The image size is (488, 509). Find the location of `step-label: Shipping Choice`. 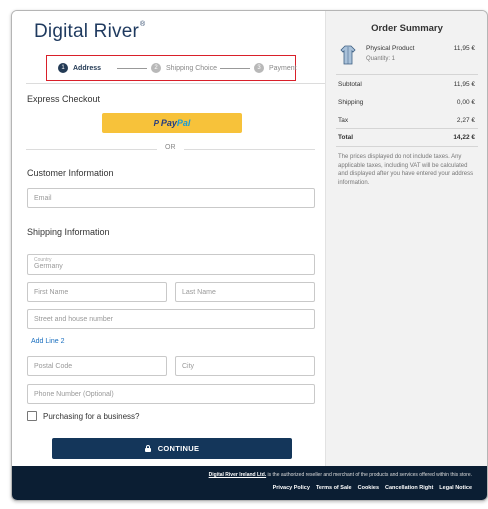

step-label: Shipping Choice is located at coordinates (191, 68).